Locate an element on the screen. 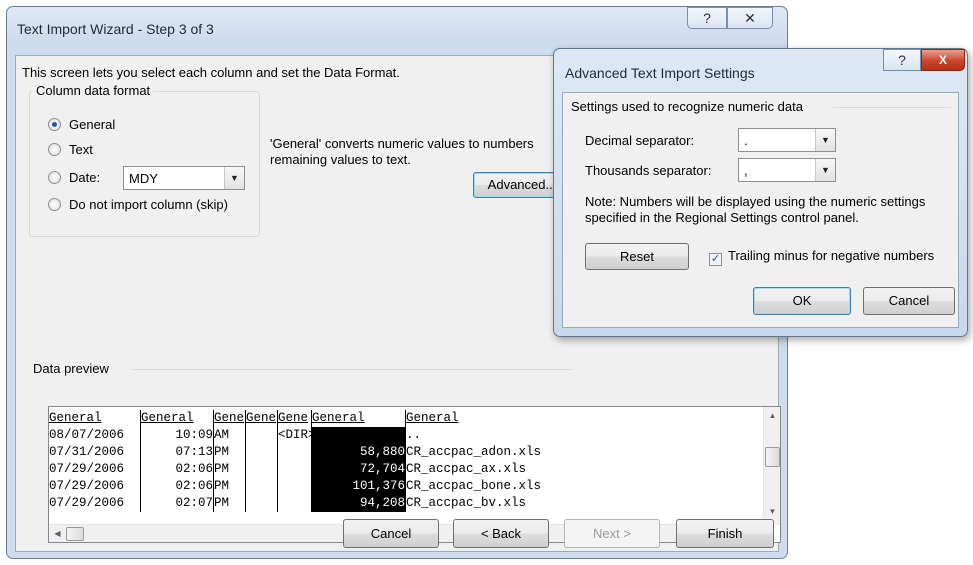 The width and height of the screenshot is (973, 565). scroll-left-icon: ◀ is located at coordinates (57, 533).